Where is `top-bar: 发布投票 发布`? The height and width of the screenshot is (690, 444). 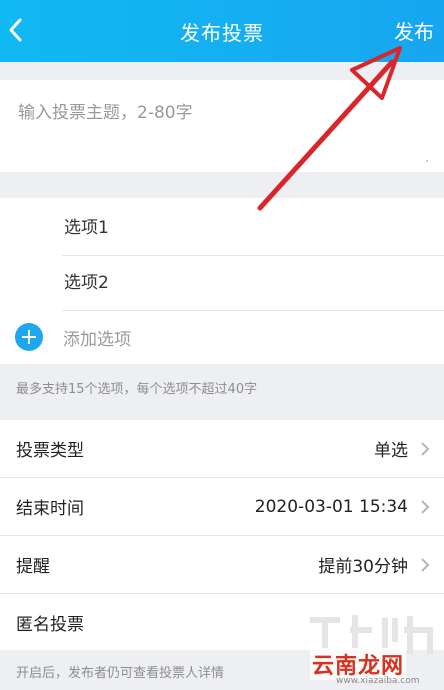 top-bar: 发布投票 发布 is located at coordinates (222, 31).